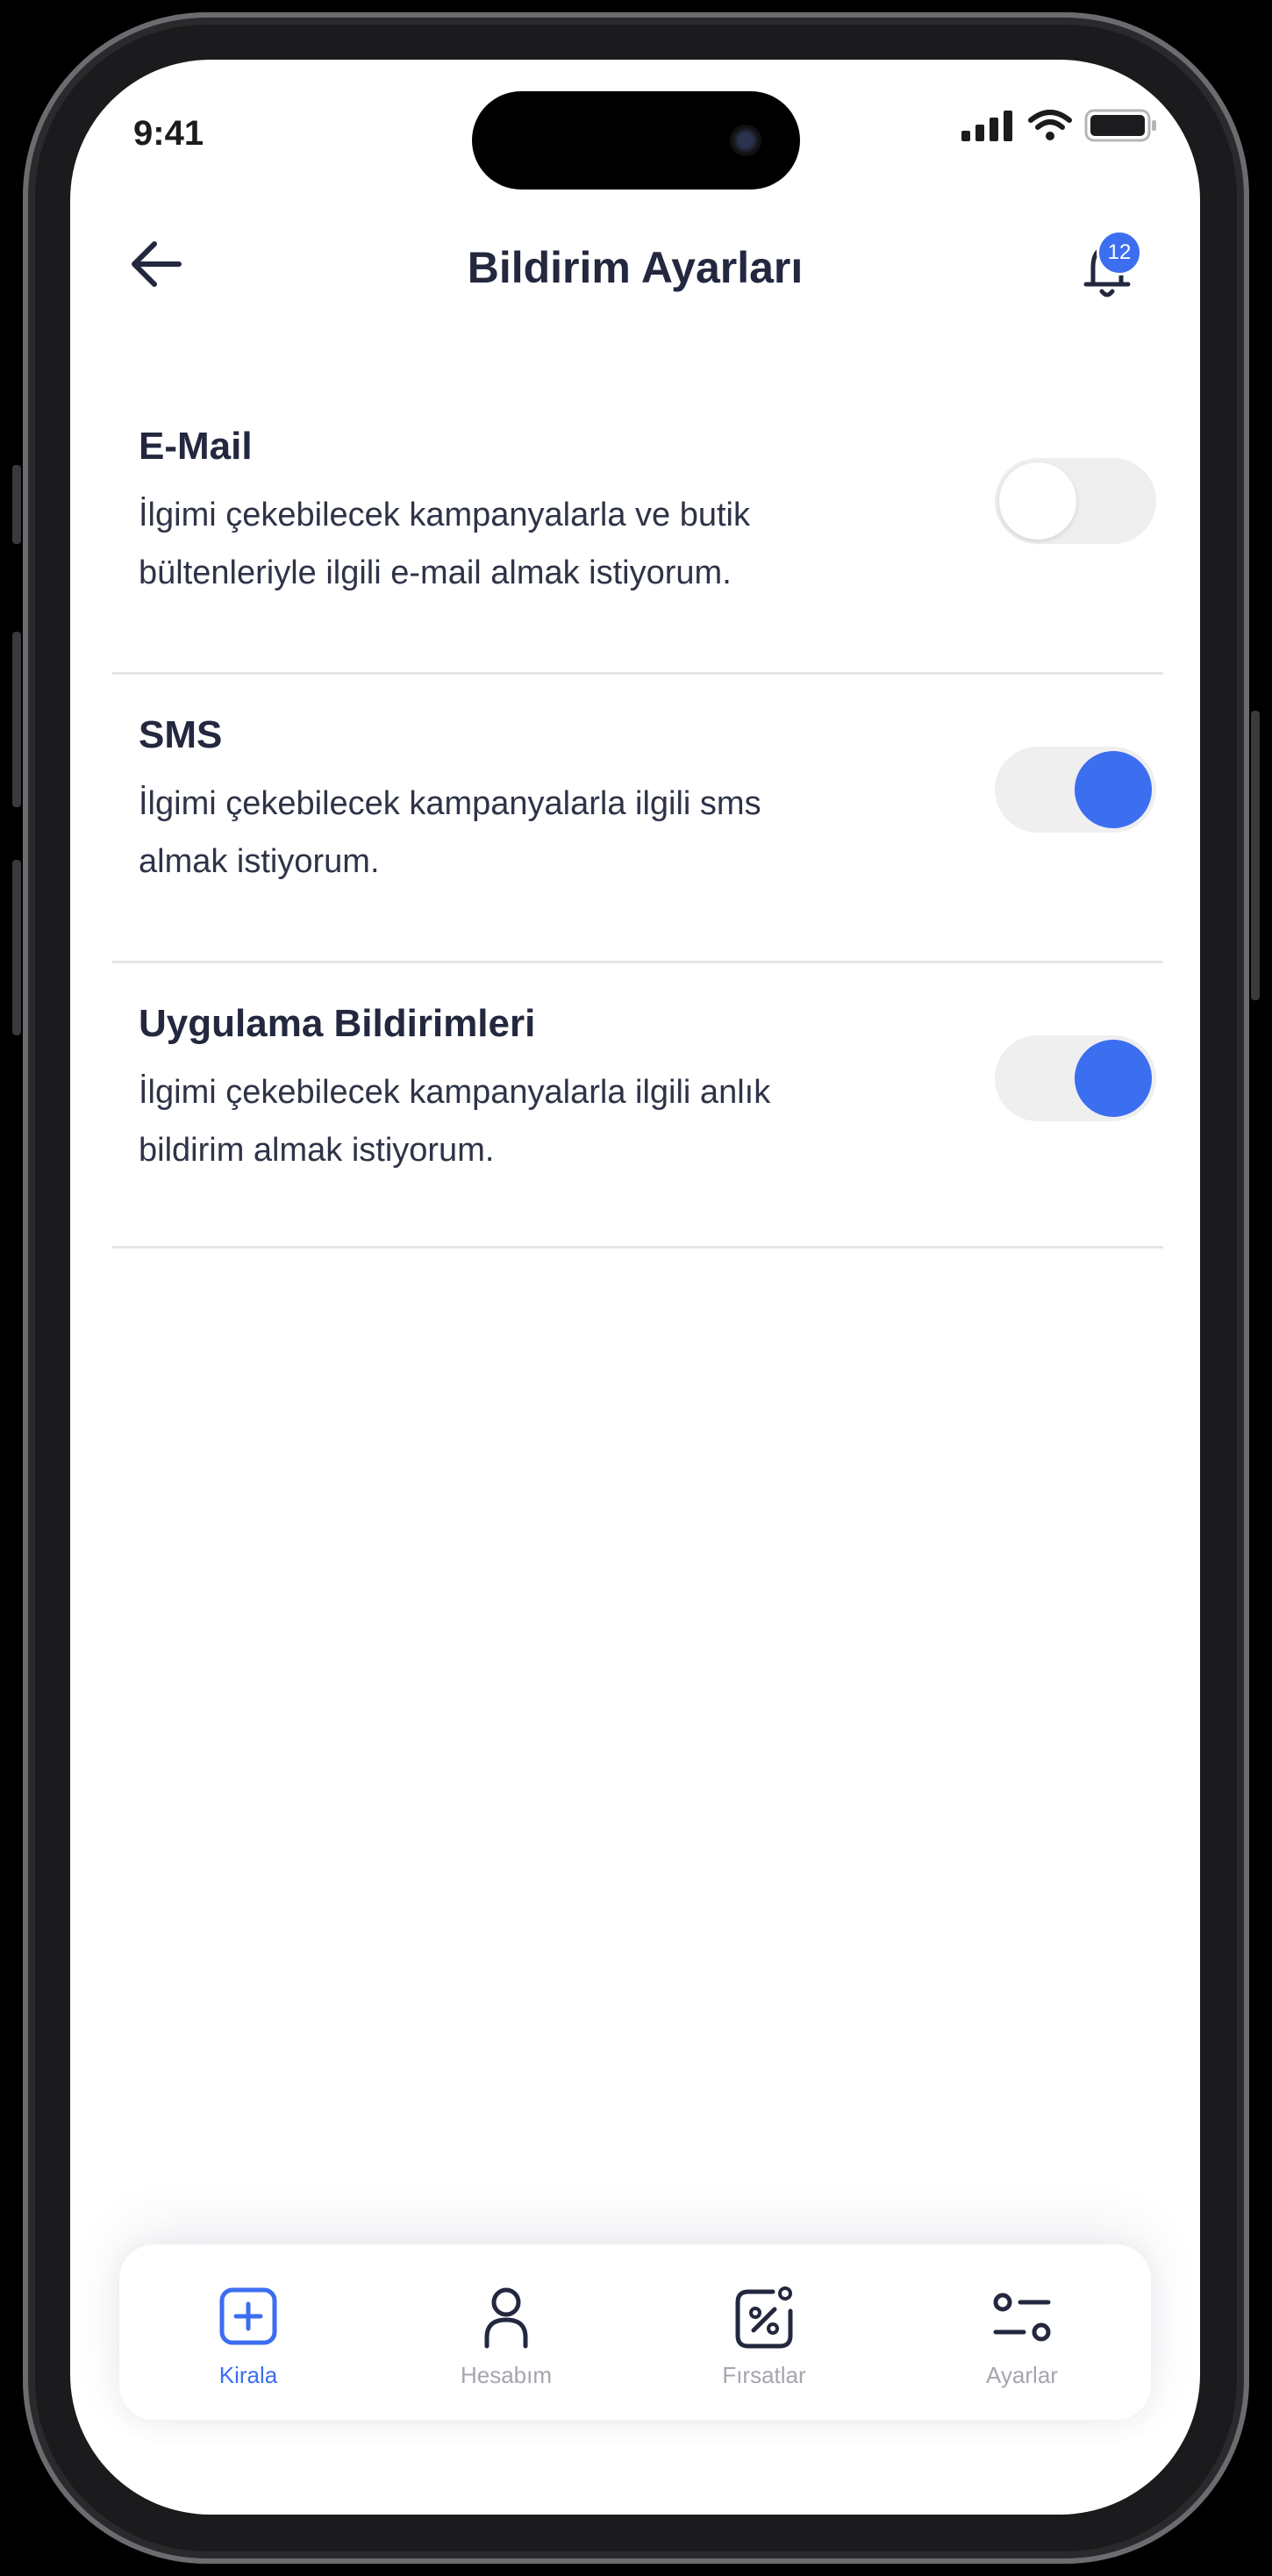  Describe the element at coordinates (181, 734) in the screenshot. I see `setting-title: SMS` at that location.